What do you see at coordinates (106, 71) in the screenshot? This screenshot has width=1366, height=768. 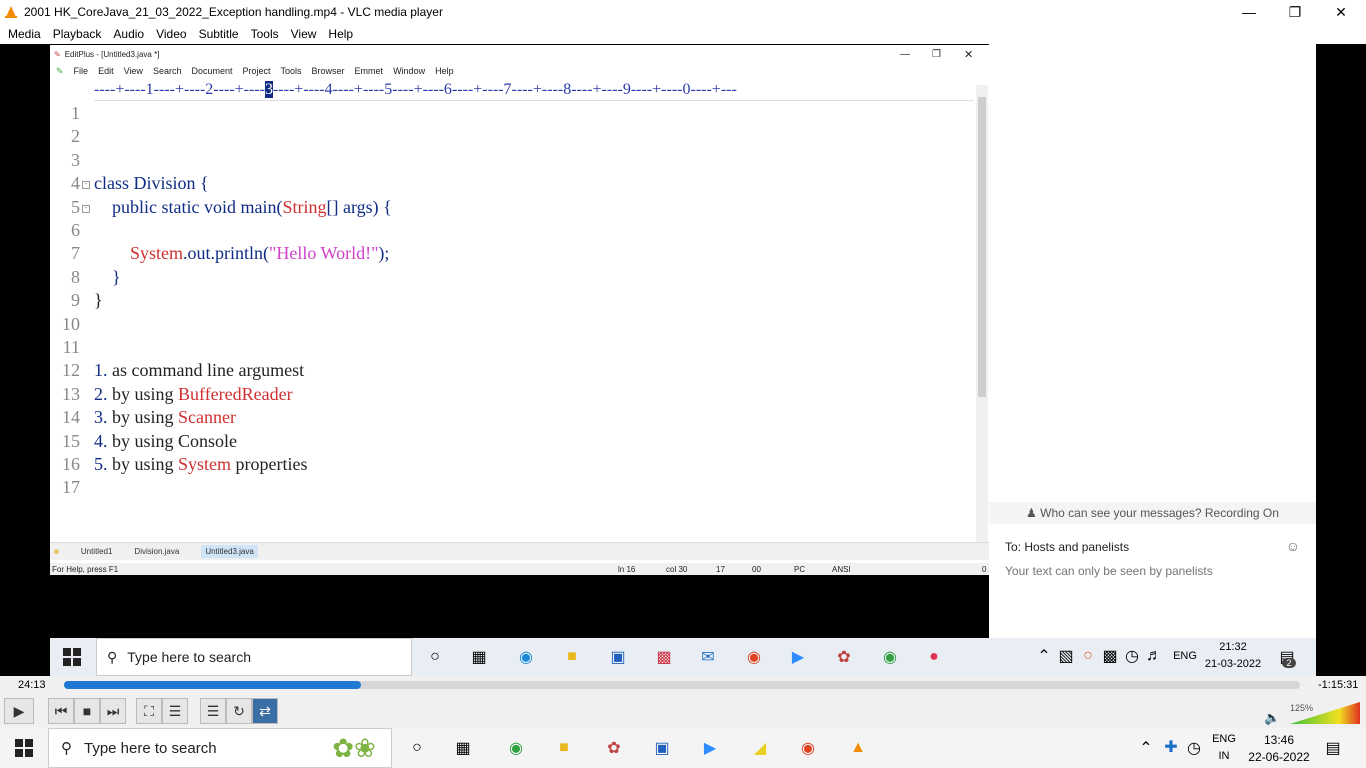 I see `ep-menu-edit: Edit` at bounding box center [106, 71].